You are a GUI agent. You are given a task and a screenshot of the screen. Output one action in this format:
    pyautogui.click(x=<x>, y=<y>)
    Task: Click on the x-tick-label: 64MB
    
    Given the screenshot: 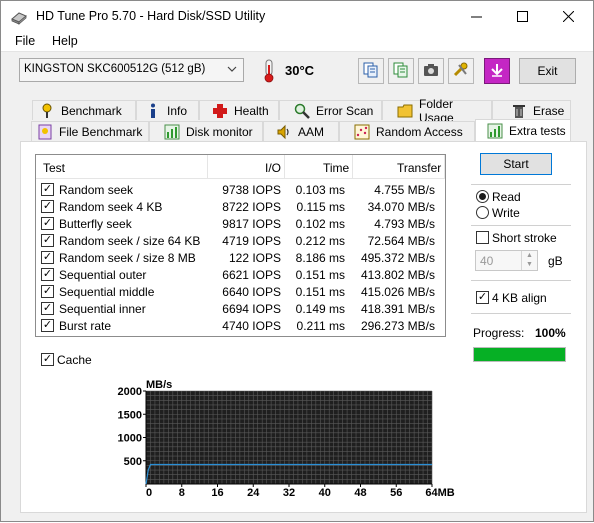 What is the action you would take?
    pyautogui.click(x=439, y=493)
    